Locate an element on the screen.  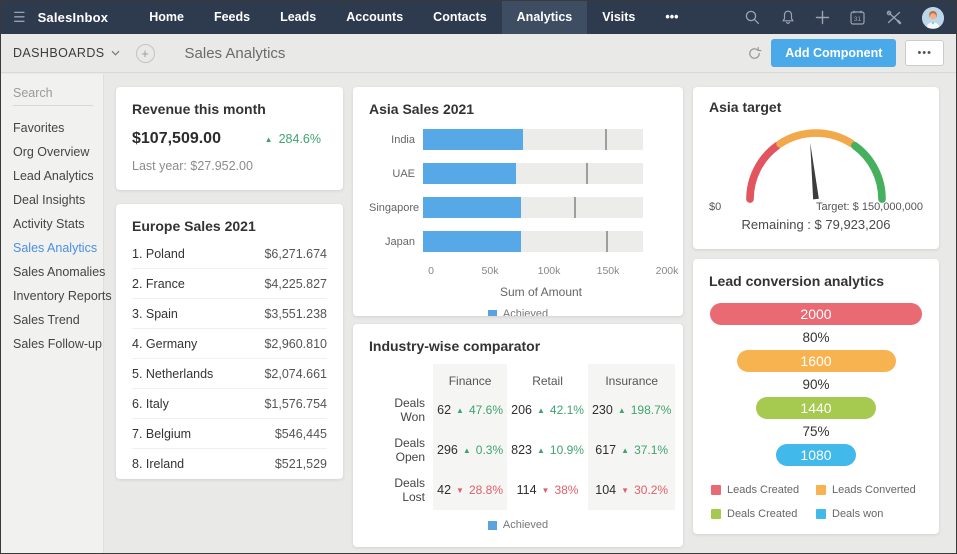
industry-card-title: Industry-wise comparator is located at coordinates (455, 346).